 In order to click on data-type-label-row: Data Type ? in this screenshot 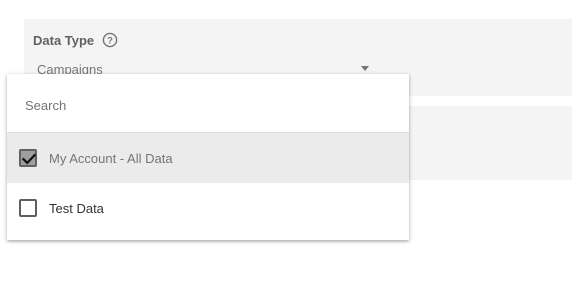, I will do `click(75, 40)`.